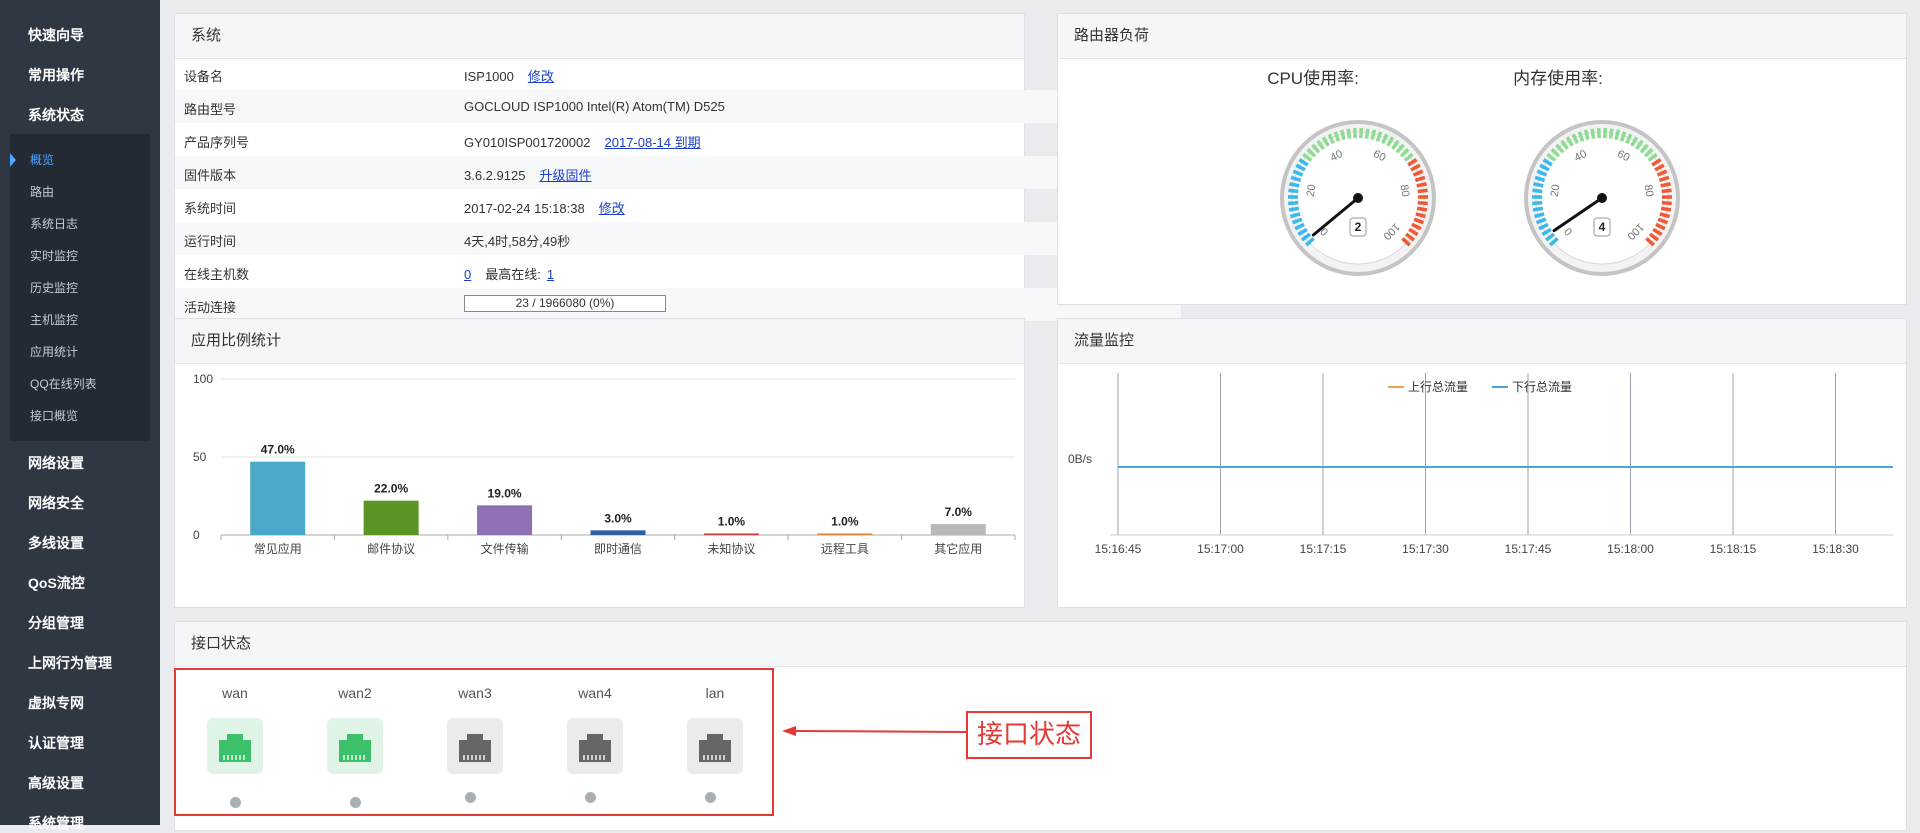 This screenshot has height=833, width=1920. What do you see at coordinates (203, 379) in the screenshot?
I see `y-tick-label: 100` at bounding box center [203, 379].